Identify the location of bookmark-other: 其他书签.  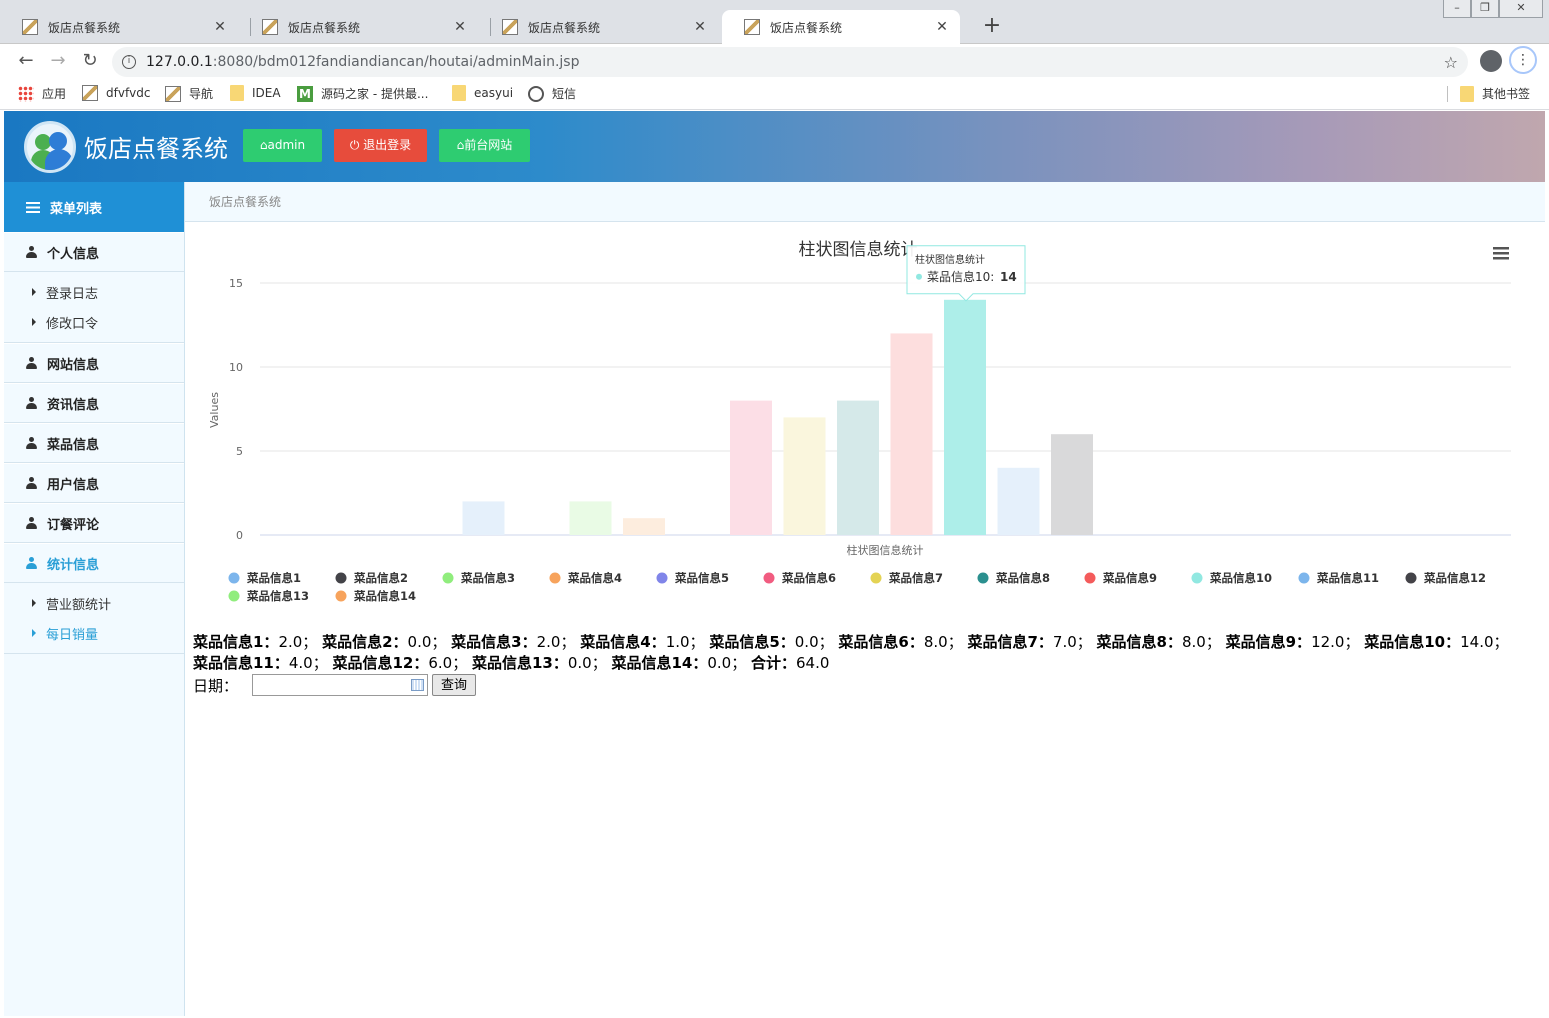
(1495, 93).